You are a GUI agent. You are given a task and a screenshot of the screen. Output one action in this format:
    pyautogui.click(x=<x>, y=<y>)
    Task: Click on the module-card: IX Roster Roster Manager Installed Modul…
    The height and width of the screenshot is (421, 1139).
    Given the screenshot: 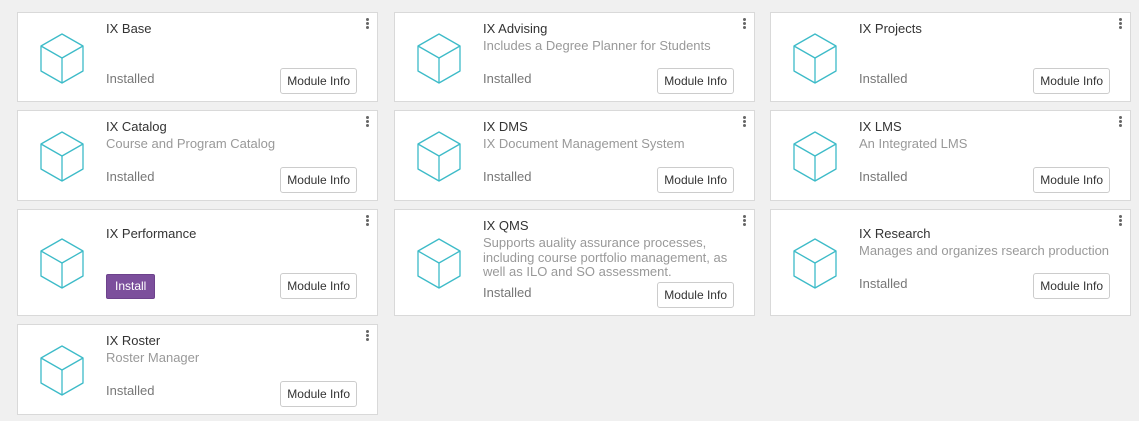 What is the action you would take?
    pyautogui.click(x=197, y=369)
    